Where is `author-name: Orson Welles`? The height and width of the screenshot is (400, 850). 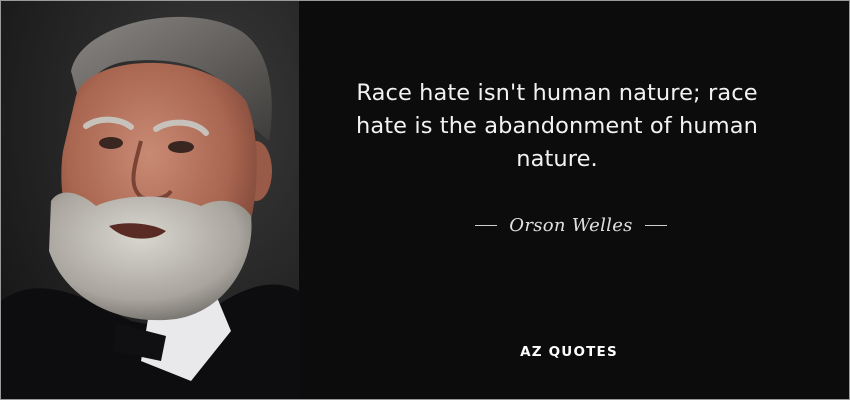 author-name: Orson Welles is located at coordinates (570, 225).